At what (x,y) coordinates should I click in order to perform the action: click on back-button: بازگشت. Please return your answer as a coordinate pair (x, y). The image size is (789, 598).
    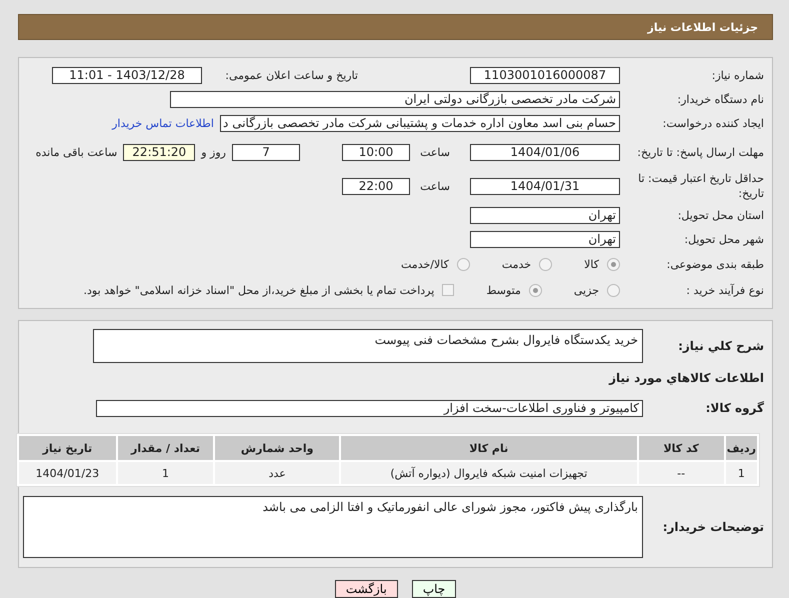
    Looking at the image, I should click on (366, 589).